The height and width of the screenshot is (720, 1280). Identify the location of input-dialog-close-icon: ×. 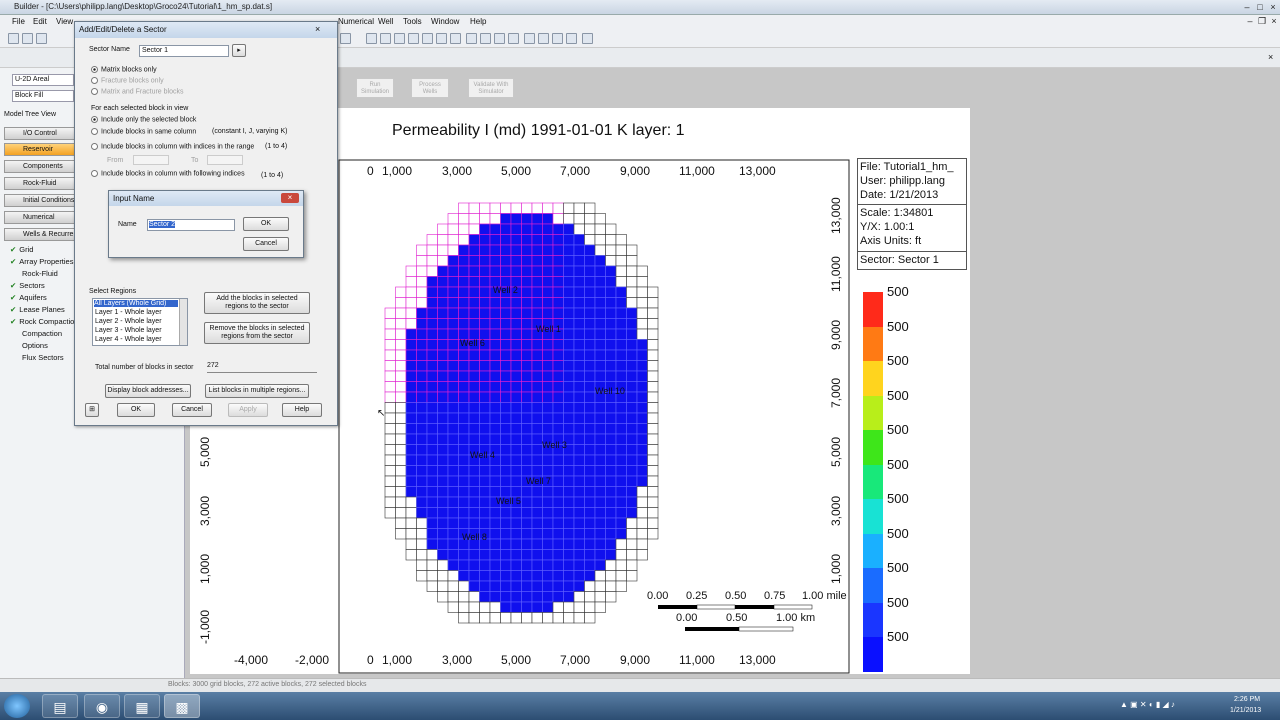
(290, 198).